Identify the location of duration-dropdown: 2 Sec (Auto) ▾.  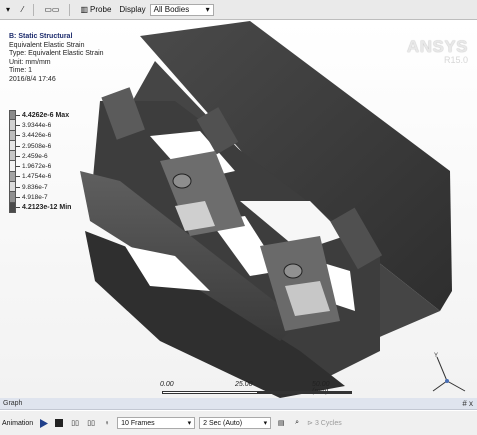
(235, 423).